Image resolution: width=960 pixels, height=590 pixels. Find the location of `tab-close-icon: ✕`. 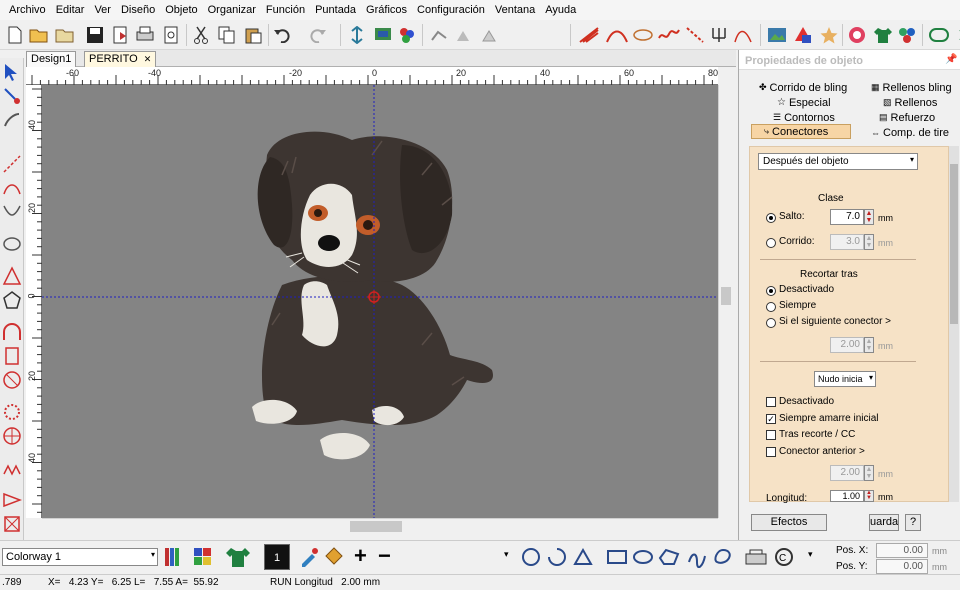

tab-close-icon: ✕ is located at coordinates (148, 59).